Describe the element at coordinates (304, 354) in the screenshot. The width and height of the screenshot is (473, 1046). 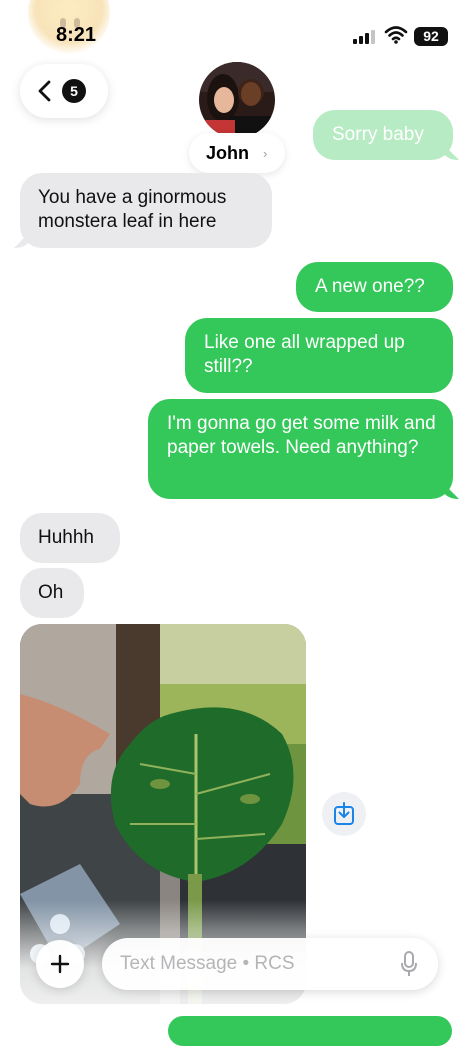
I see `message-text: Like one all wrapped up still??` at that location.